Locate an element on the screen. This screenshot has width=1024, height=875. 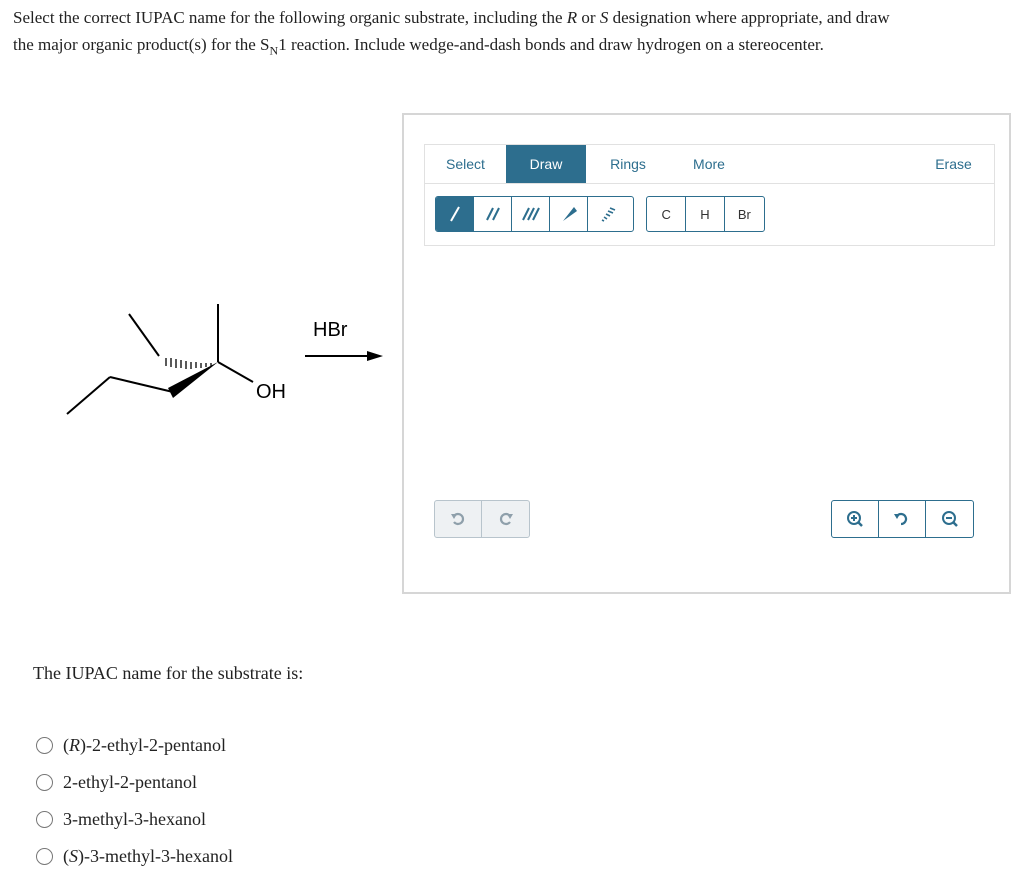
tab-more: More is located at coordinates (709, 164).